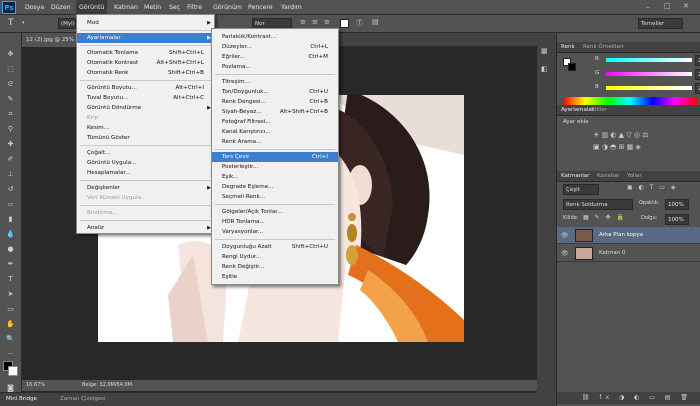  I want to click on blur-tool-icon: 💧, so click(10, 234).